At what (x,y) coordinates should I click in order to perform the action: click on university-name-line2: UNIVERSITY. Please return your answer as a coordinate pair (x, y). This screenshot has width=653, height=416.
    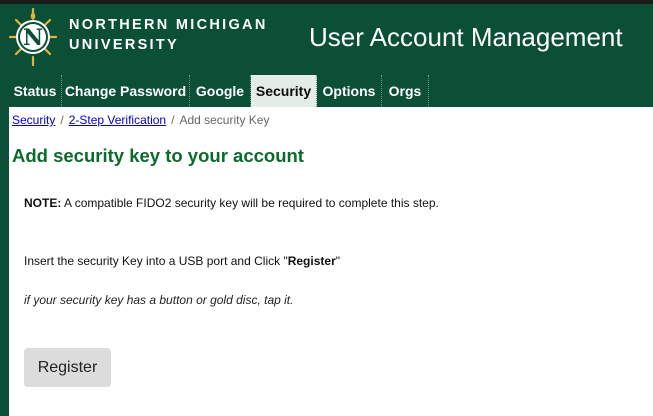
    Looking at the image, I should click on (124, 45).